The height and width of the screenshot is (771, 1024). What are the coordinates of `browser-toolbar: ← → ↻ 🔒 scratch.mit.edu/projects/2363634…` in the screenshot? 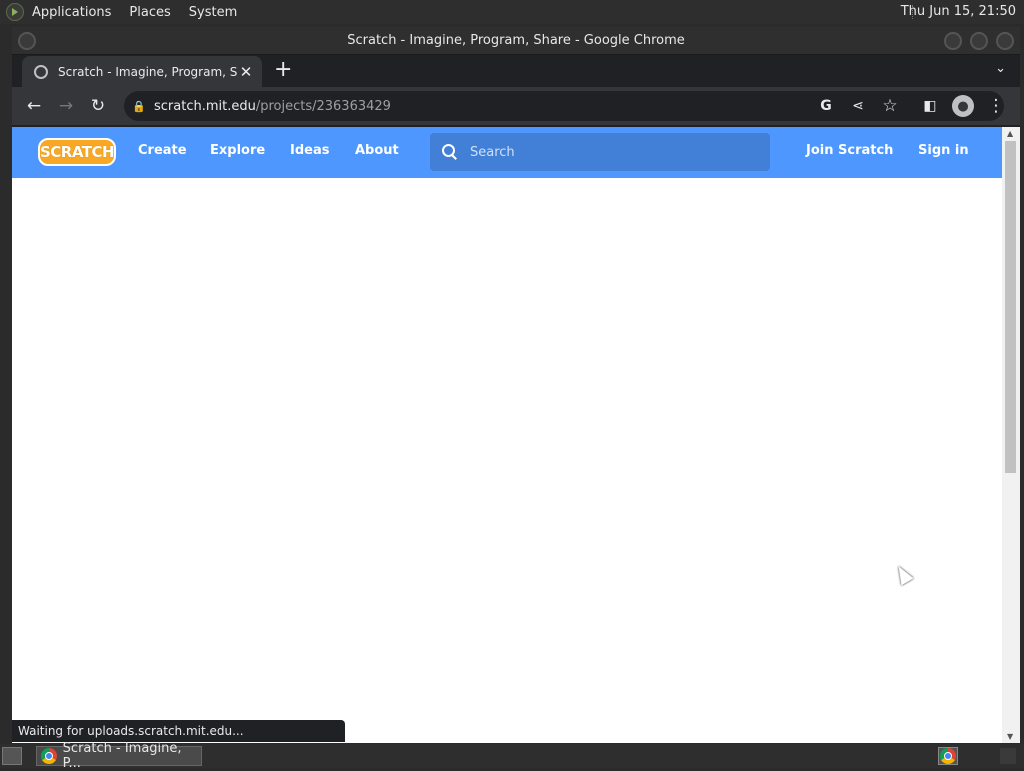 It's located at (516, 106).